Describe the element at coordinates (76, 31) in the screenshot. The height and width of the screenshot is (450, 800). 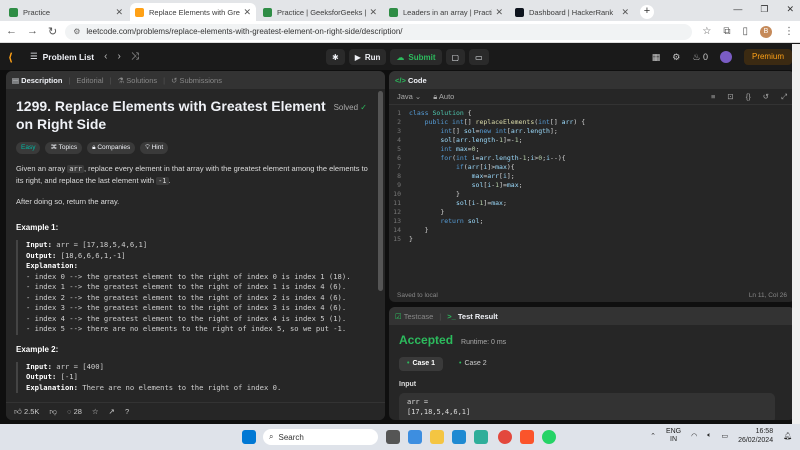
I see `site-info-icon: ⚙` at that location.